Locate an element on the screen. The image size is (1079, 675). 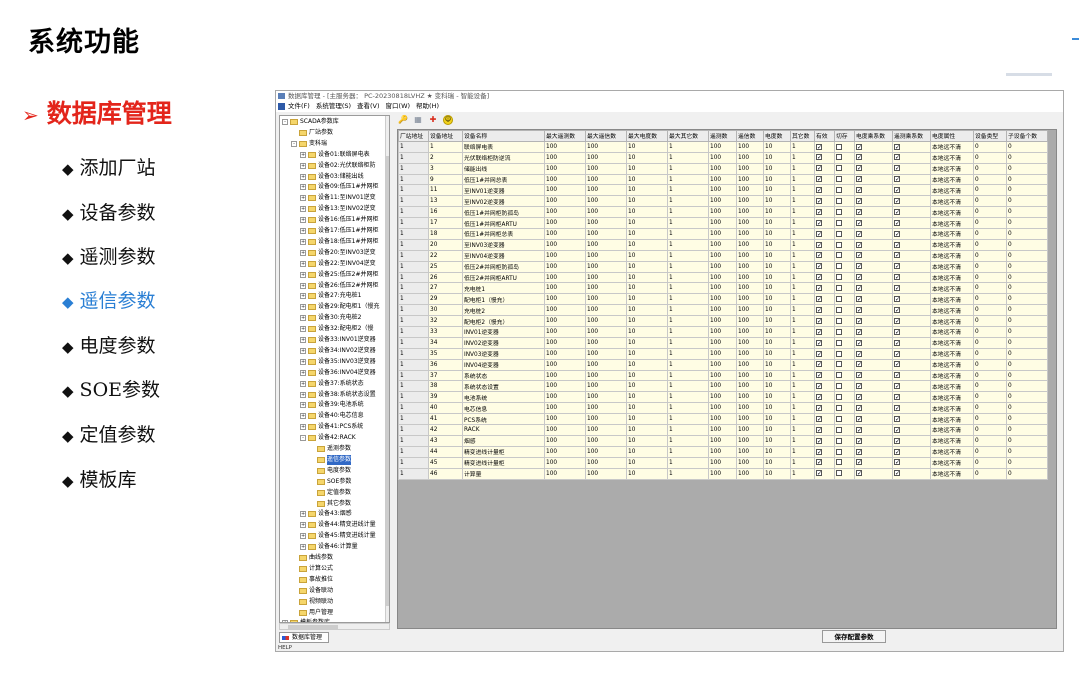
table-row: 1 34 INV02逆变器 100 100 10 1 100 100 10 1 ✓ ✓ ✓ 本地远不清 0 0 is located at coordinates (723, 342).